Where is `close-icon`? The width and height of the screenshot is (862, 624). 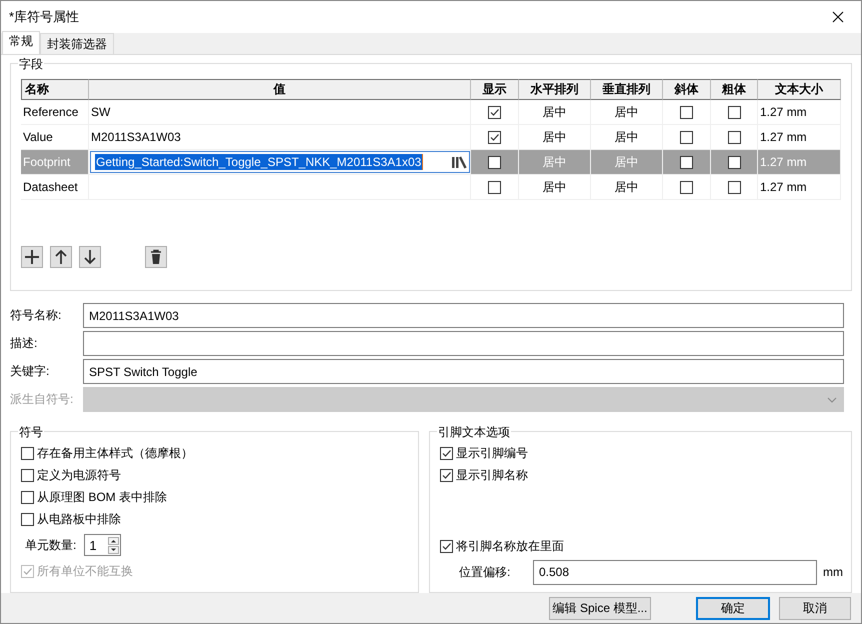
close-icon is located at coordinates (838, 17).